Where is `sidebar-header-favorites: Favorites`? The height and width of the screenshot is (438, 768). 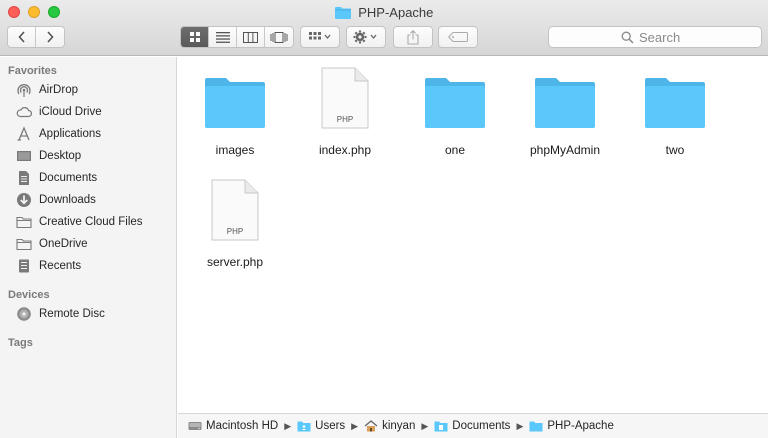 sidebar-header-favorites: Favorites is located at coordinates (32, 71).